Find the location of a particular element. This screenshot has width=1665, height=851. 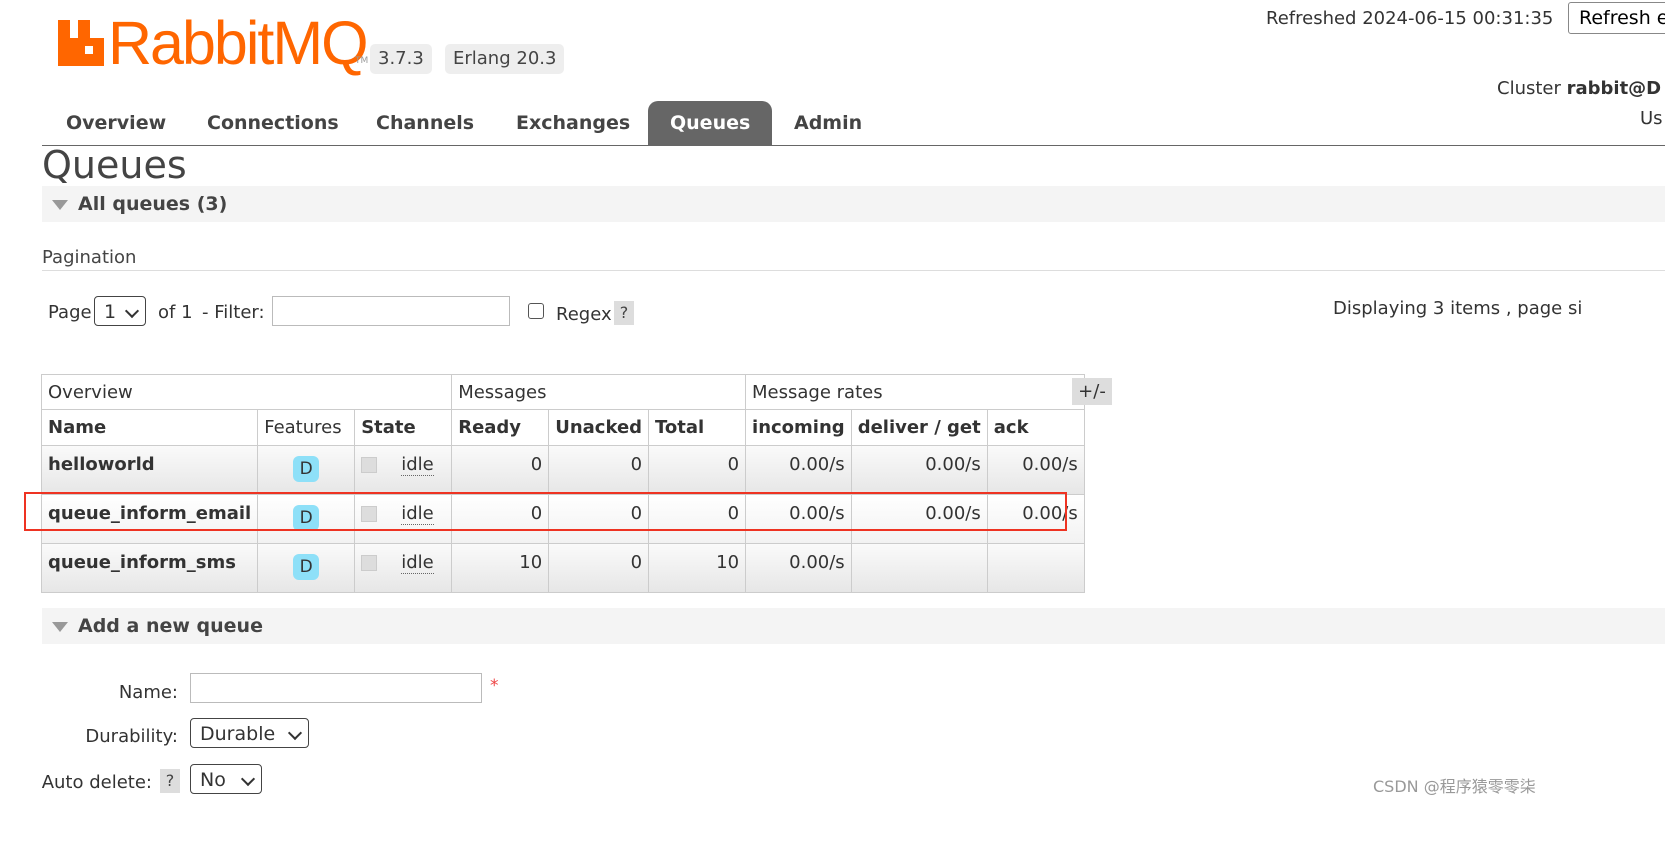

version-badge: 3.7.3 is located at coordinates (401, 59).